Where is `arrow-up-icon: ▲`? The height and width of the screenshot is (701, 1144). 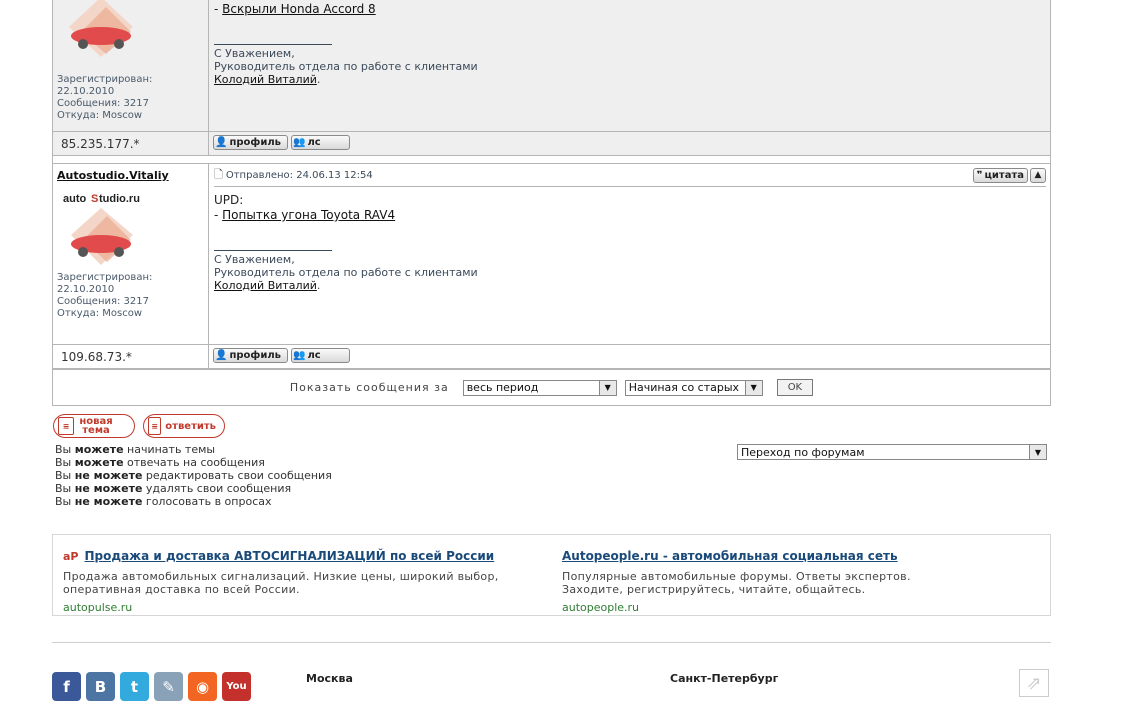 arrow-up-icon: ▲ is located at coordinates (1038, 175).